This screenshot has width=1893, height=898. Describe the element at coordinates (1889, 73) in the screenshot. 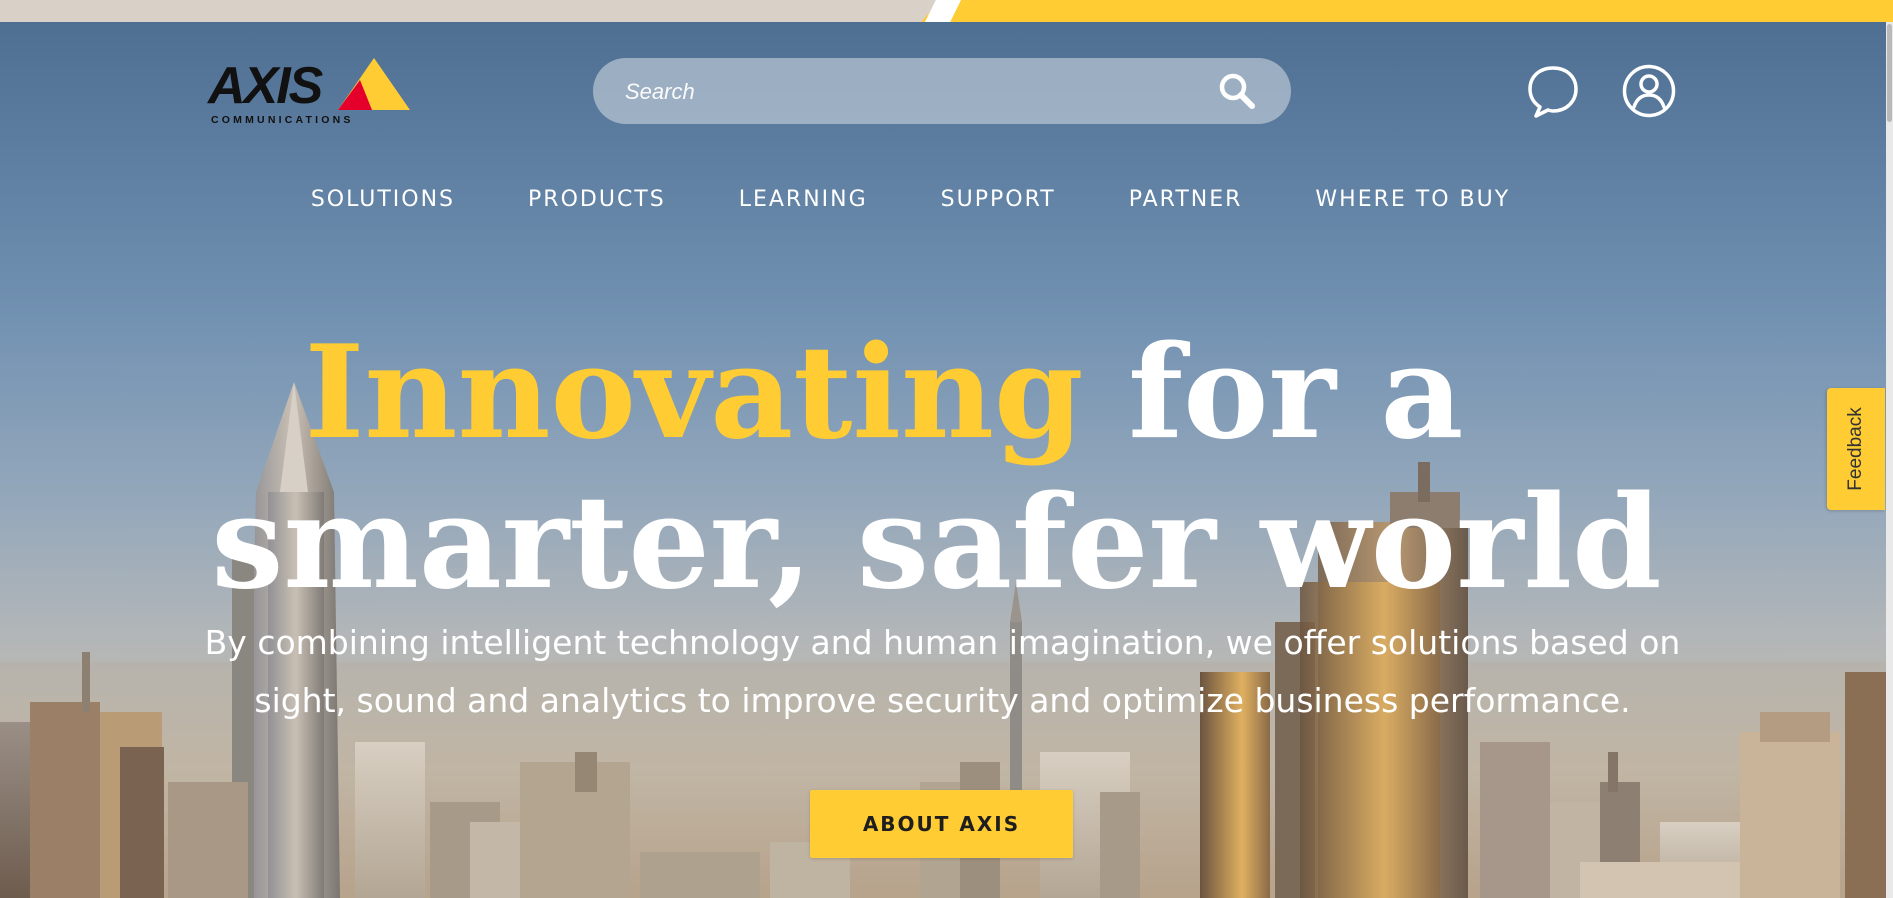

I see `scrollbar-thumb` at that location.